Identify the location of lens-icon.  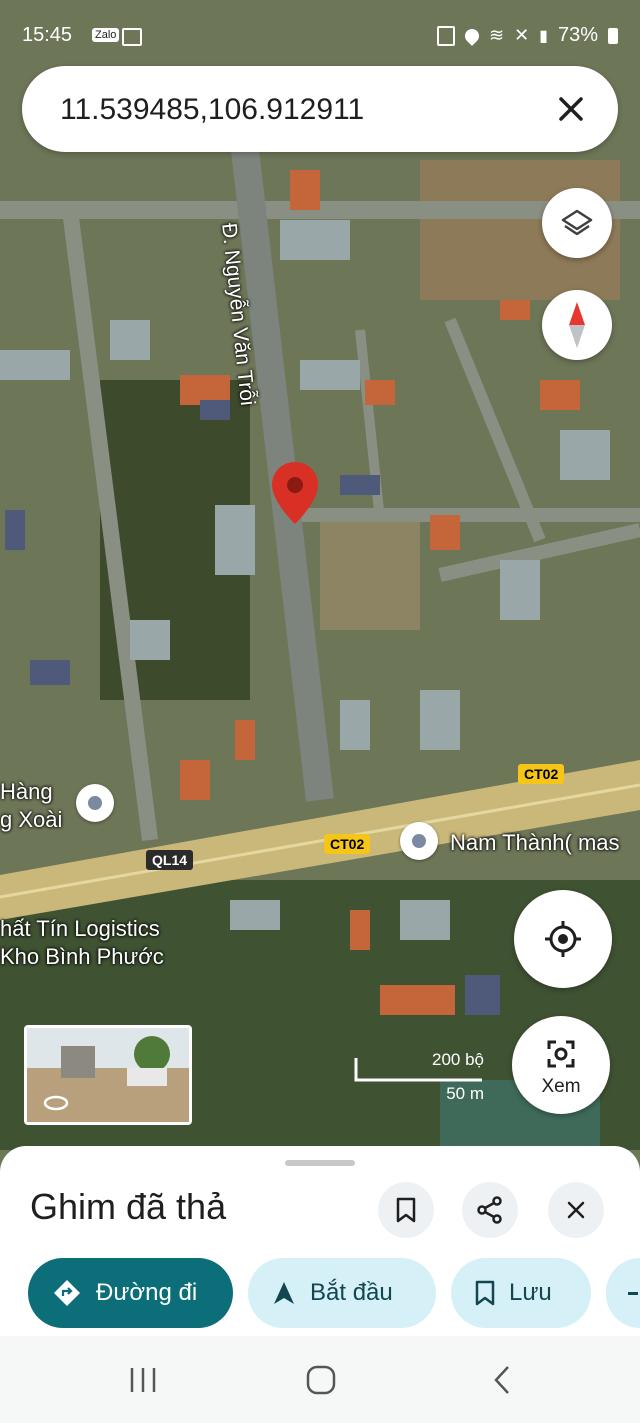
(561, 1054).